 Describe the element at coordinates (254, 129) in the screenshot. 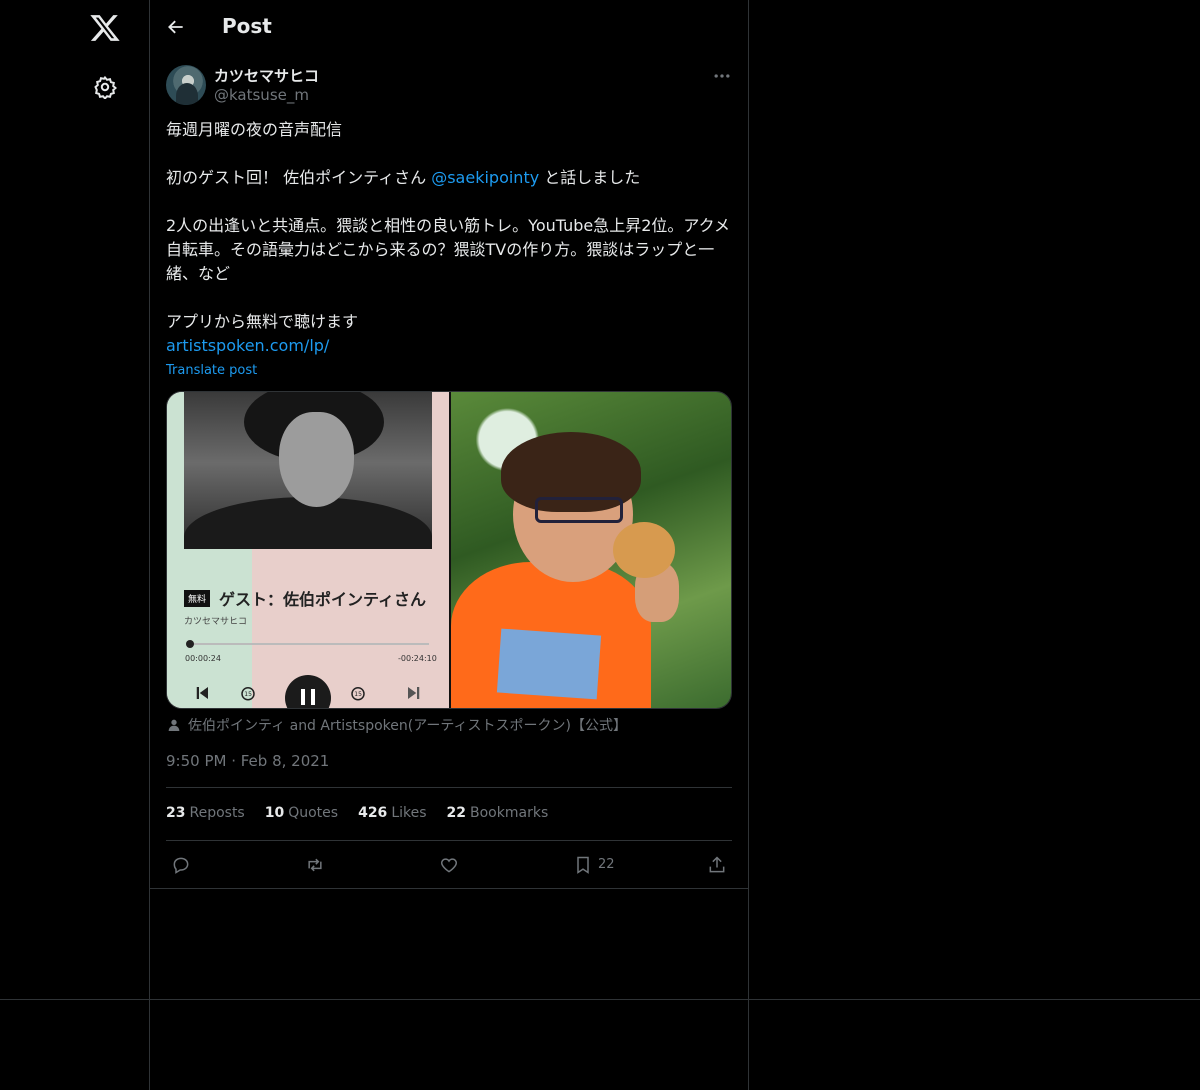

I see `post-line: 毎週月曜の夜の音声配信` at that location.